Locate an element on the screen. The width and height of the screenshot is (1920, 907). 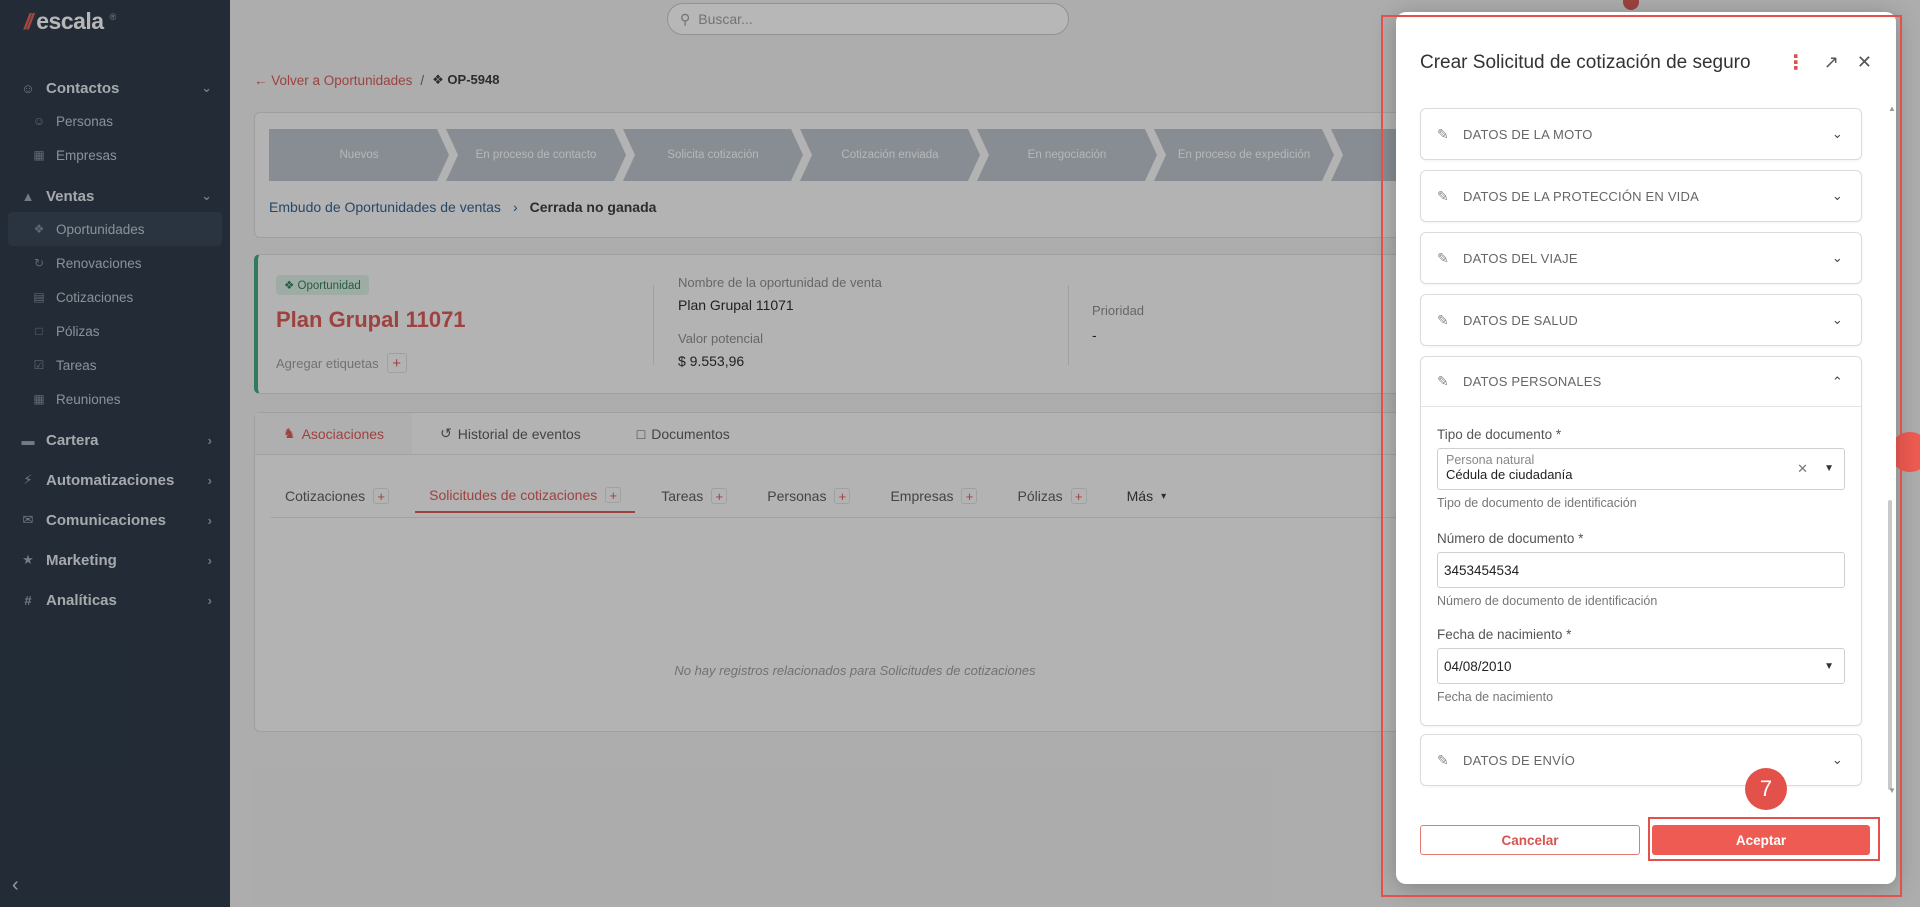
step-badge: 7 is located at coordinates (1766, 789).